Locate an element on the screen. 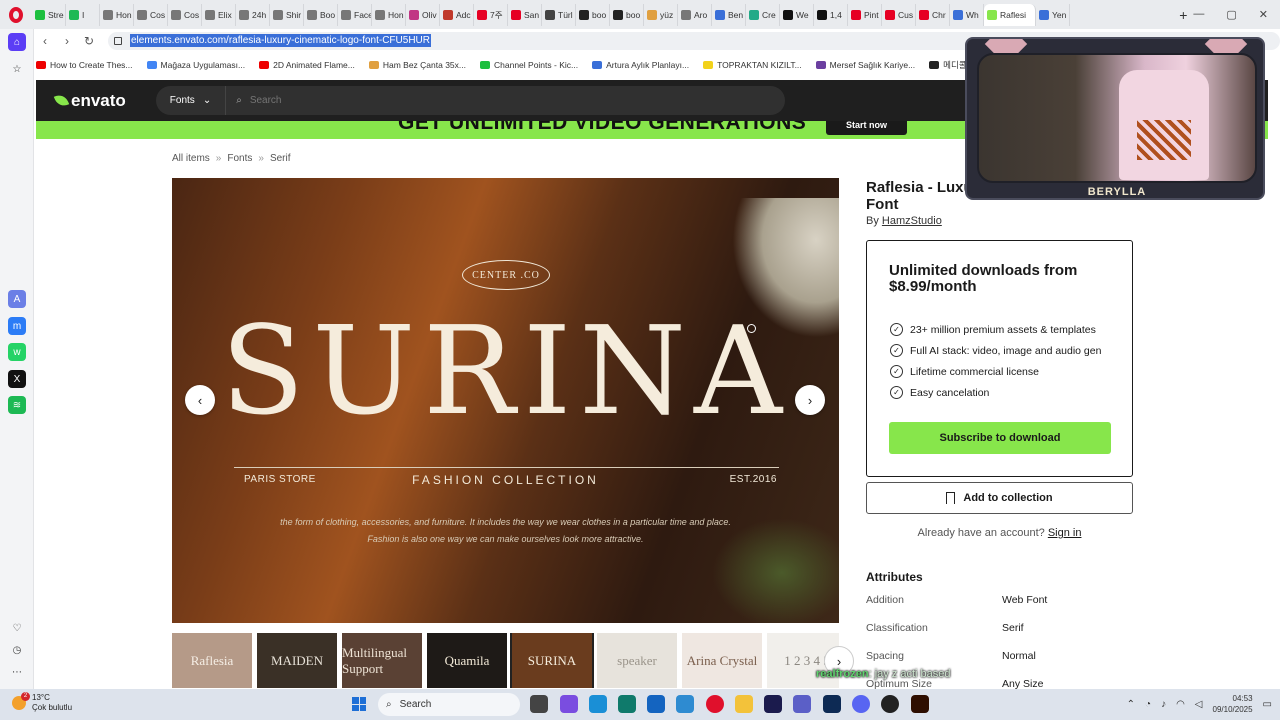  reload-icon: ↻ is located at coordinates (89, 41).